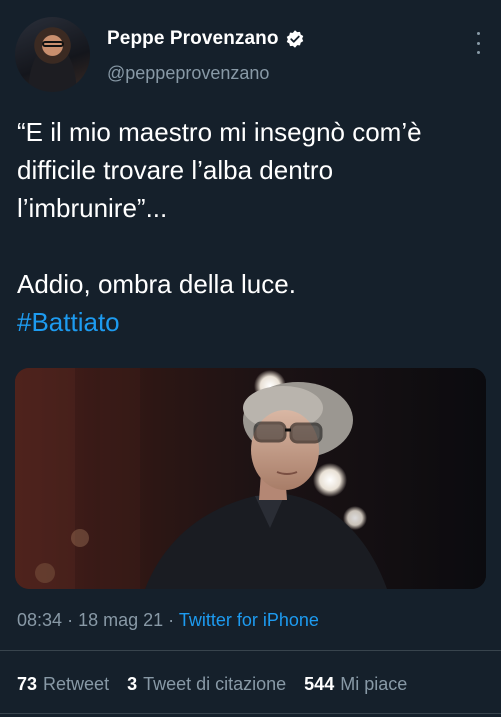  Describe the element at coordinates (215, 684) in the screenshot. I see `quotes-label: Tweet di citazione` at that location.